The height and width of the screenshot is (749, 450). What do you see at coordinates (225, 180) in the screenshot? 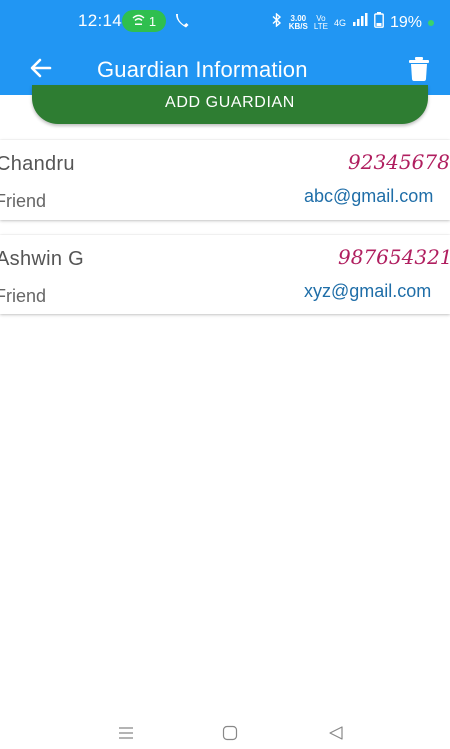
I see `guardian-card: Chandru Friend 92345678 abc@gmail.com` at bounding box center [225, 180].